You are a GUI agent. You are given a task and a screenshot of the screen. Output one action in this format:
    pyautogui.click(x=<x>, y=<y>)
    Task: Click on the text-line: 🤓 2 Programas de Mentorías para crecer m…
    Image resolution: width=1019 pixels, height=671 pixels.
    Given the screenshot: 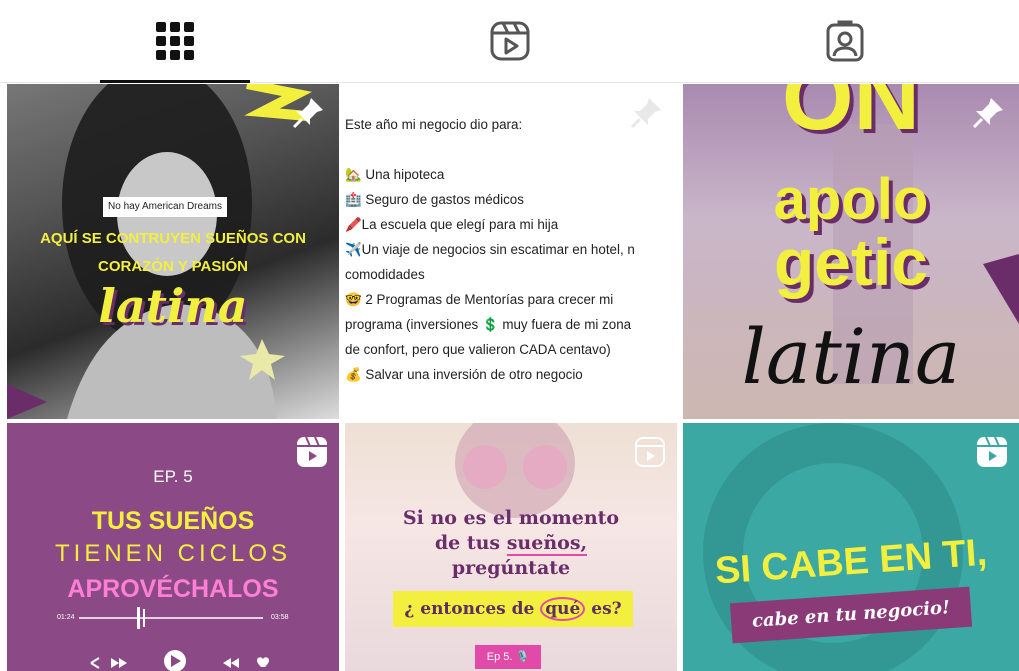 What is the action you would take?
    pyautogui.click(x=479, y=299)
    